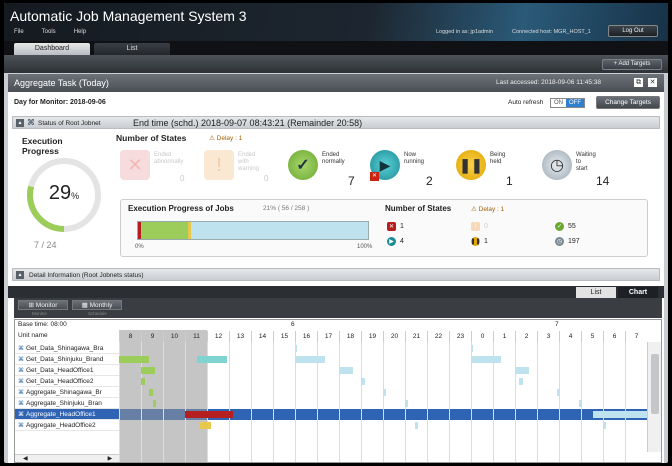 Image resolution: width=672 pixels, height=466 pixels. I want to click on unit-name: Aggregate_HeadOffice2, so click(61, 425).